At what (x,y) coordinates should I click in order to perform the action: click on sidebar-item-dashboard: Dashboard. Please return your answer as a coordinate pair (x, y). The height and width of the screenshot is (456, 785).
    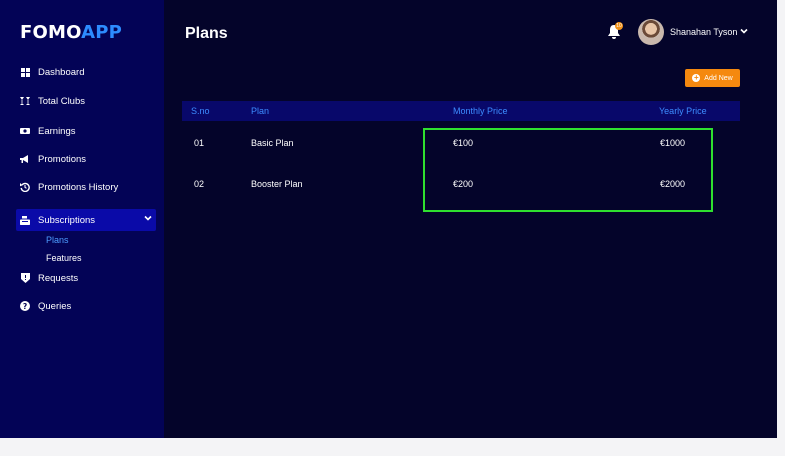
    Looking at the image, I should click on (86, 72).